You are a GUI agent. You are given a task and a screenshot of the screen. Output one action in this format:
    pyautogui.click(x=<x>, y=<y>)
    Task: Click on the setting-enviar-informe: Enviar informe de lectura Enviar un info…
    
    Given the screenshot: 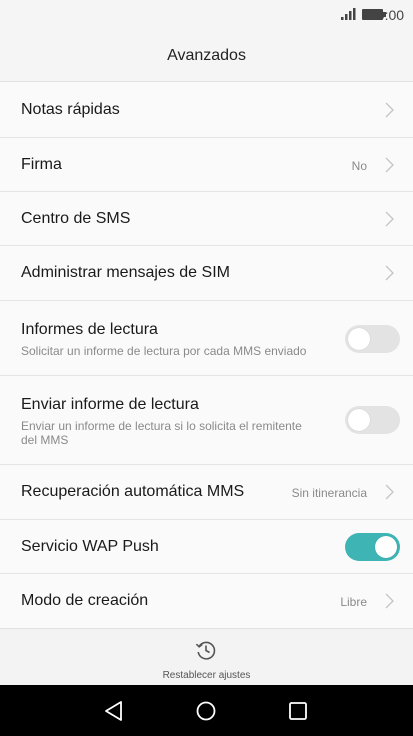 What is the action you would take?
    pyautogui.click(x=206, y=420)
    